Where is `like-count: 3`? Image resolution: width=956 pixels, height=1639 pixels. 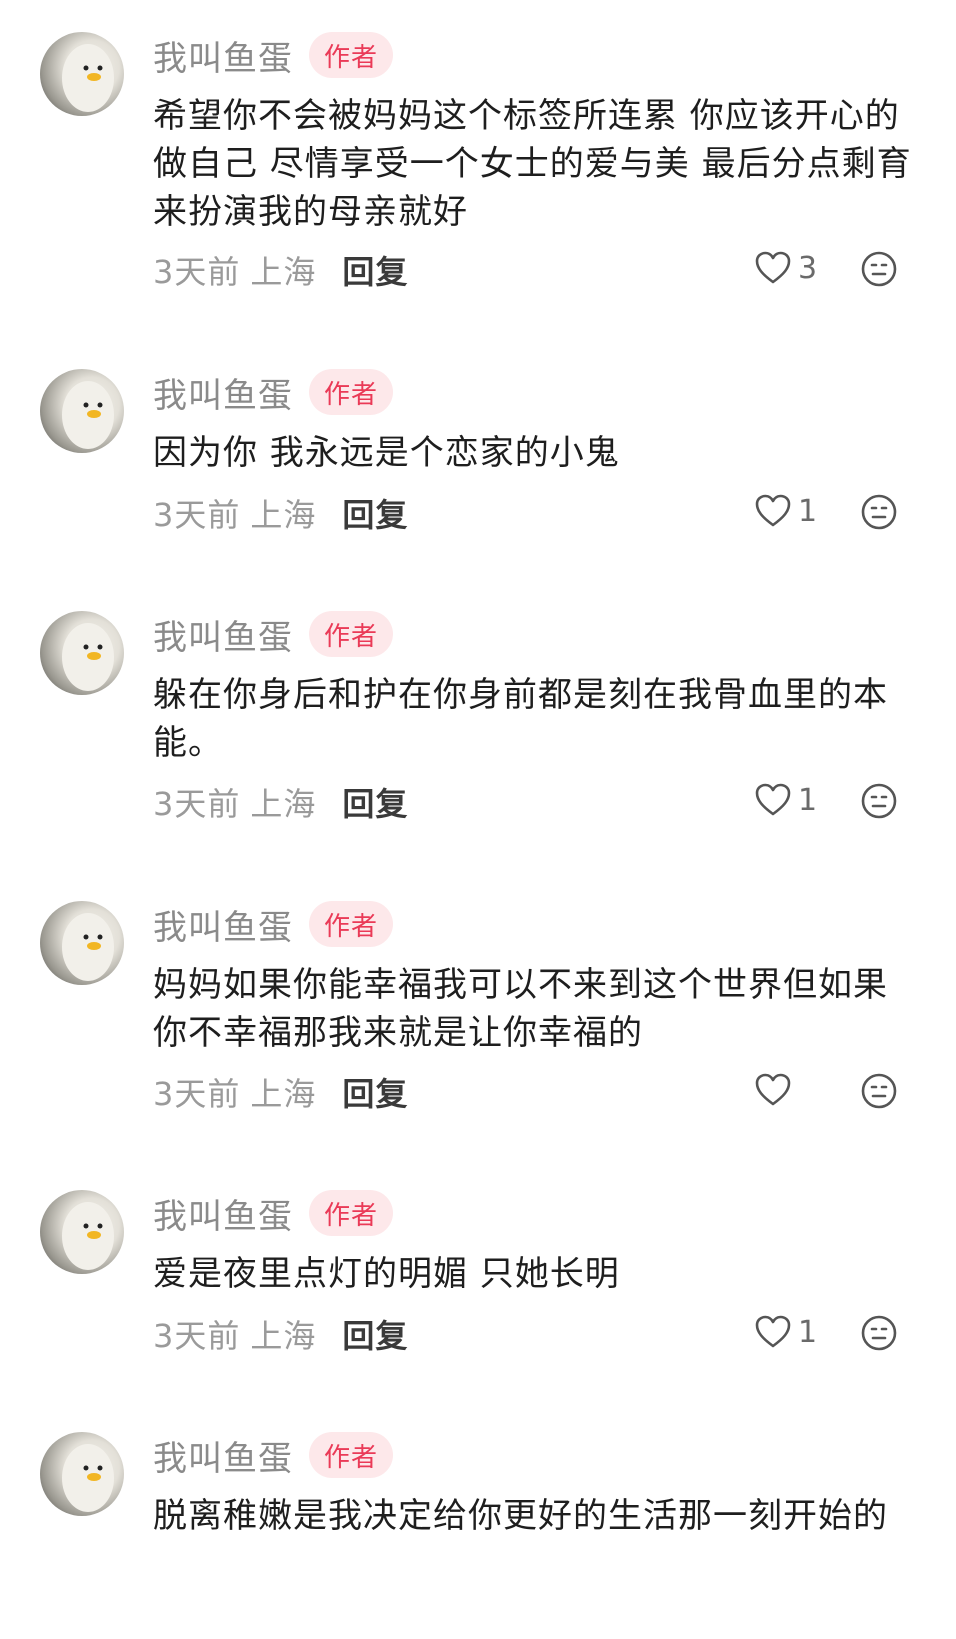 like-count: 3 is located at coordinates (808, 268).